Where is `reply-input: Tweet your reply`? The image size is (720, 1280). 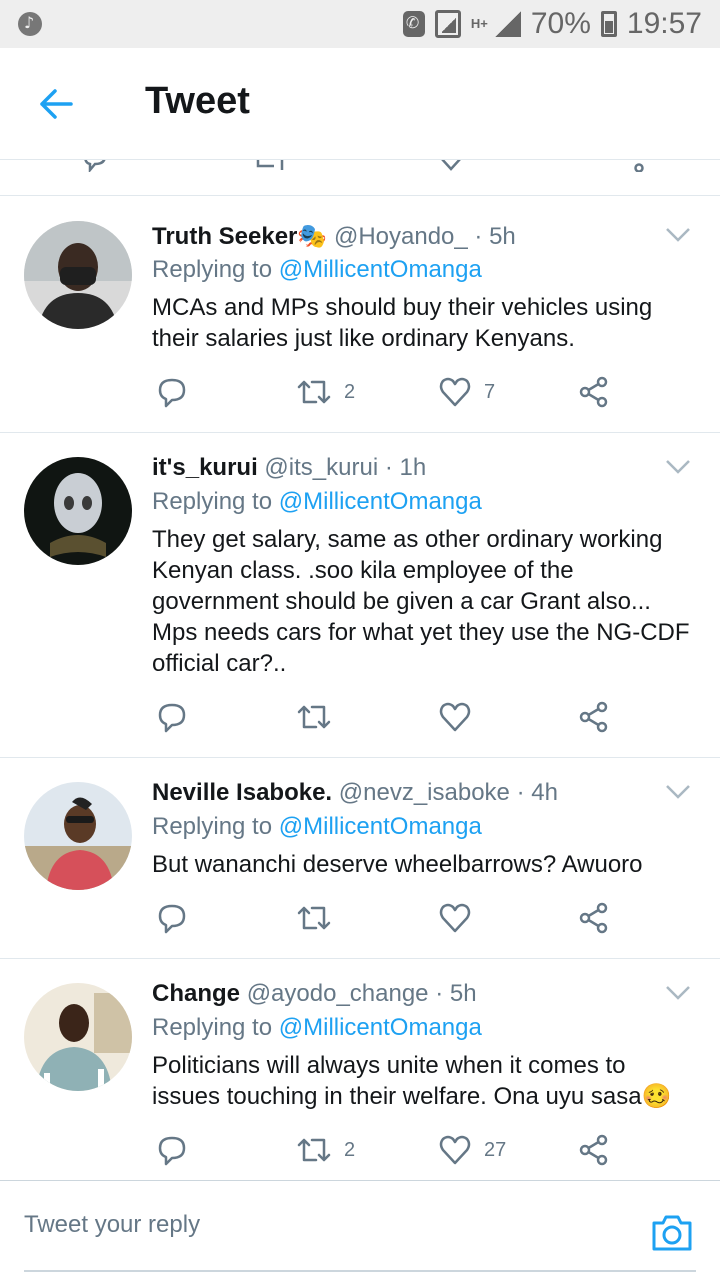
reply-input: Tweet your reply is located at coordinates (112, 1225).